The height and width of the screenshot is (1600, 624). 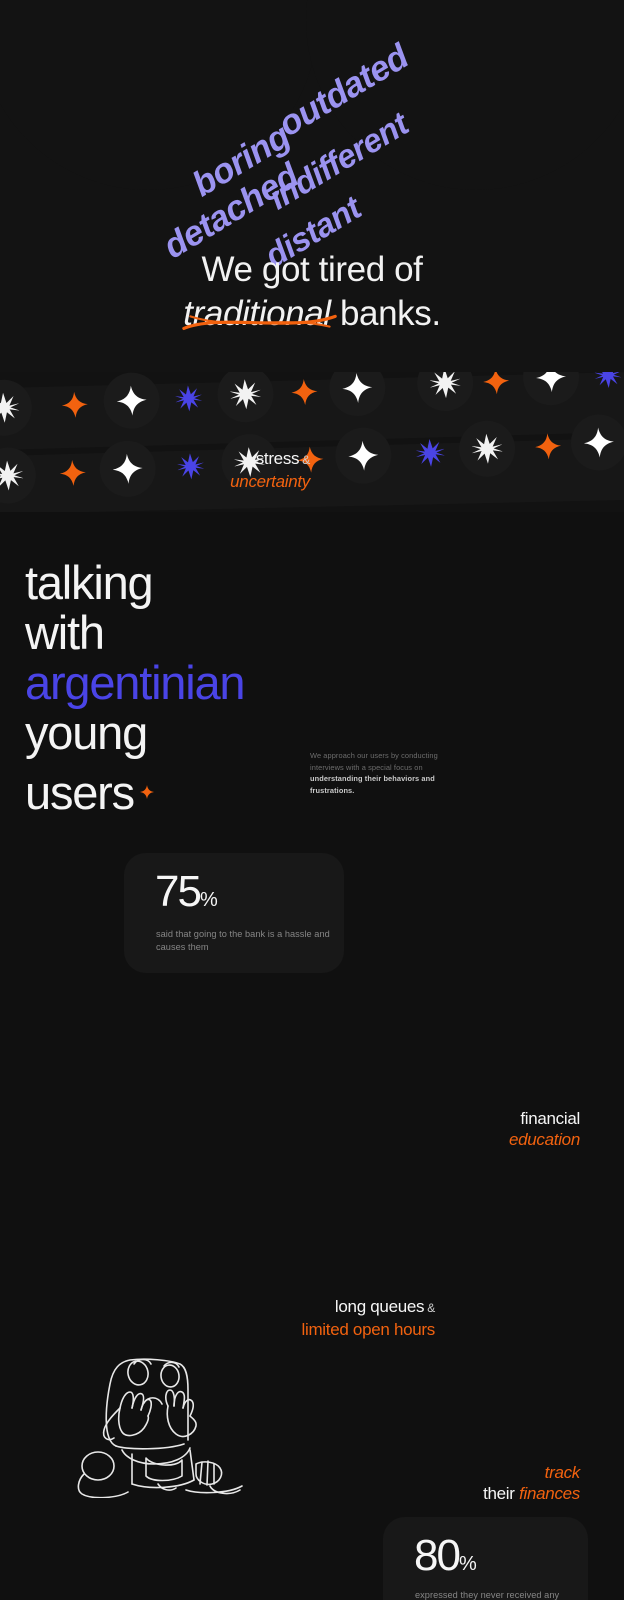 What do you see at coordinates (544, 1139) in the screenshot?
I see `kicker-word-accent: education` at bounding box center [544, 1139].